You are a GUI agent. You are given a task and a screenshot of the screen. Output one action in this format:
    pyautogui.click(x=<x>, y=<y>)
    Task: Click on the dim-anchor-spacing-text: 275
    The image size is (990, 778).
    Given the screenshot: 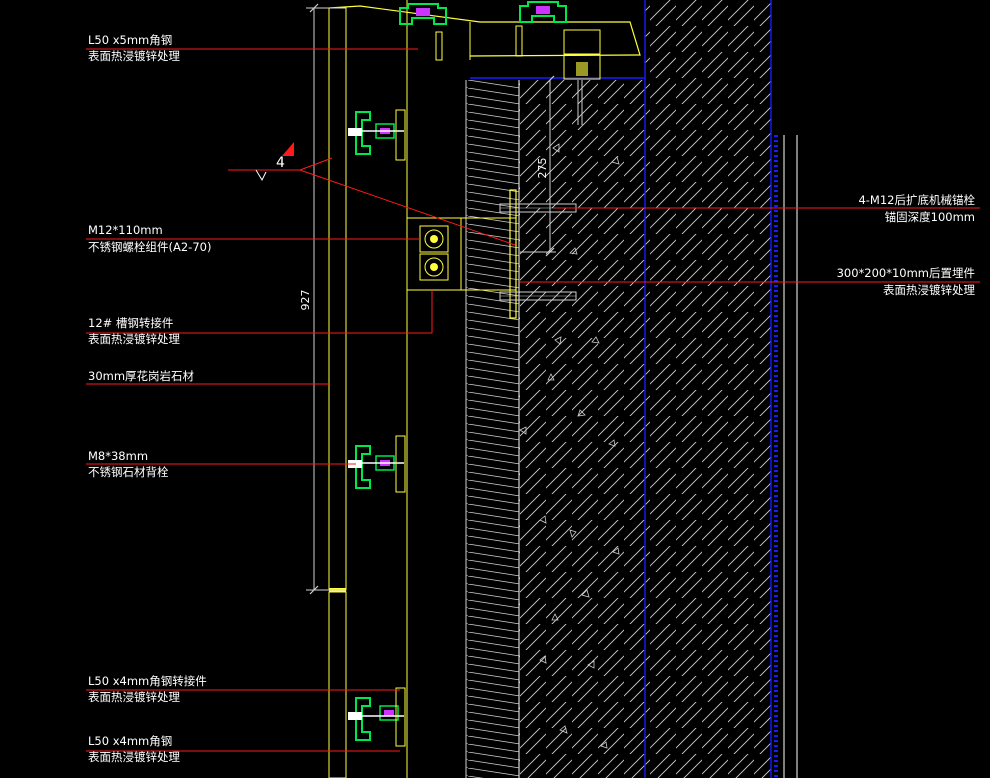 What is the action you would take?
    pyautogui.click(x=542, y=168)
    